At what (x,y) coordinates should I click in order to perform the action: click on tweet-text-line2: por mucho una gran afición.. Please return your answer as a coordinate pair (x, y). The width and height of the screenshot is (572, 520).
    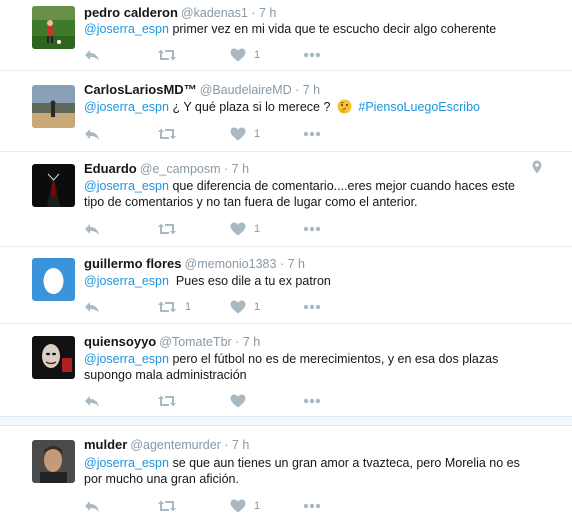
    Looking at the image, I should click on (161, 479).